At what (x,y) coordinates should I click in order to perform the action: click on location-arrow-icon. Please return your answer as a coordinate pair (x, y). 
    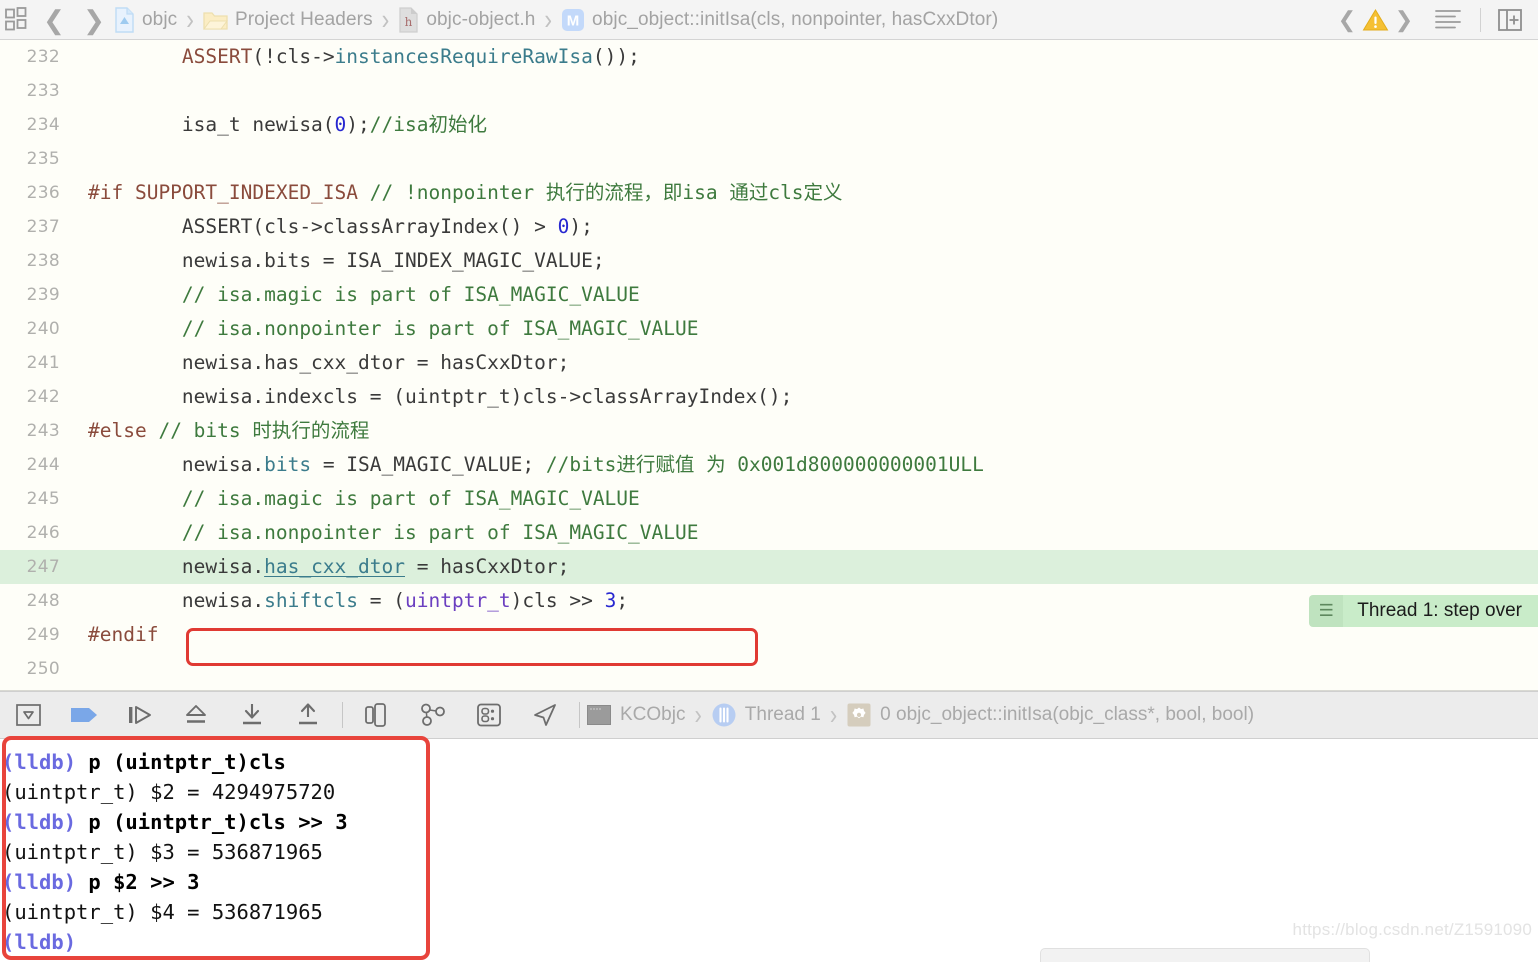
    Looking at the image, I should click on (545, 715).